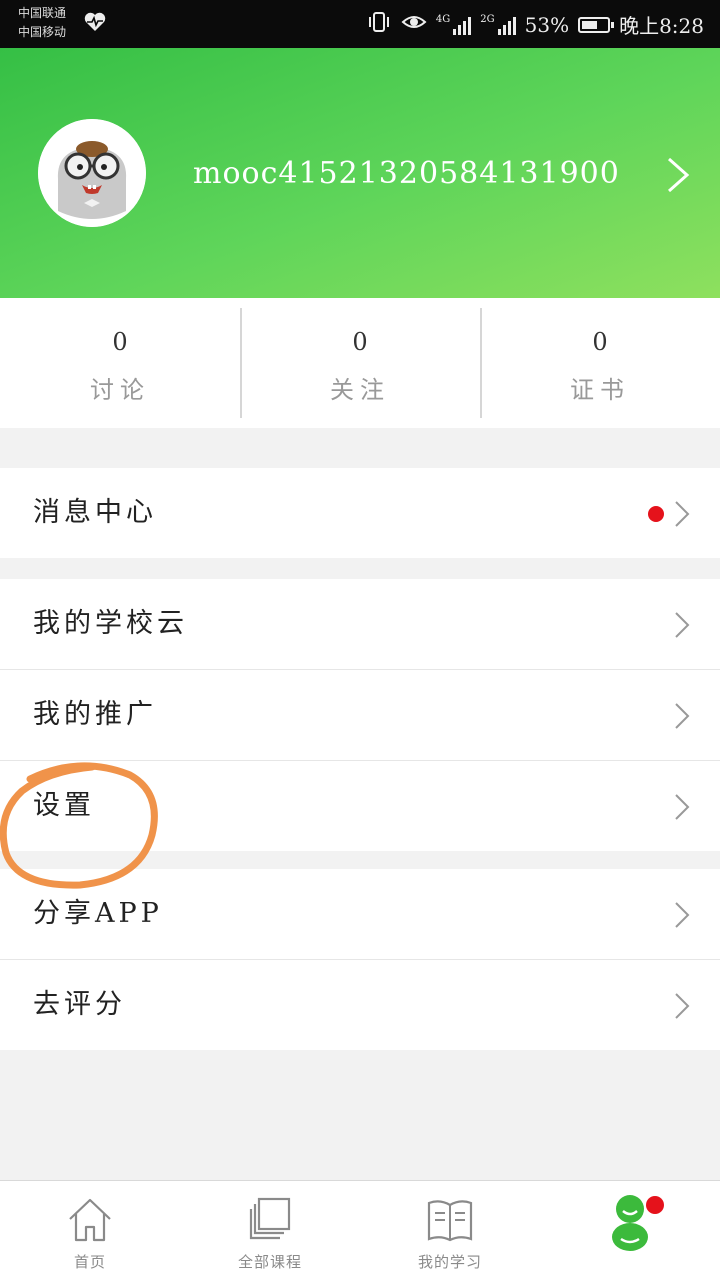 The height and width of the screenshot is (1281, 720). What do you see at coordinates (95, 512) in the screenshot?
I see `menu-item-label: 消息中心` at bounding box center [95, 512].